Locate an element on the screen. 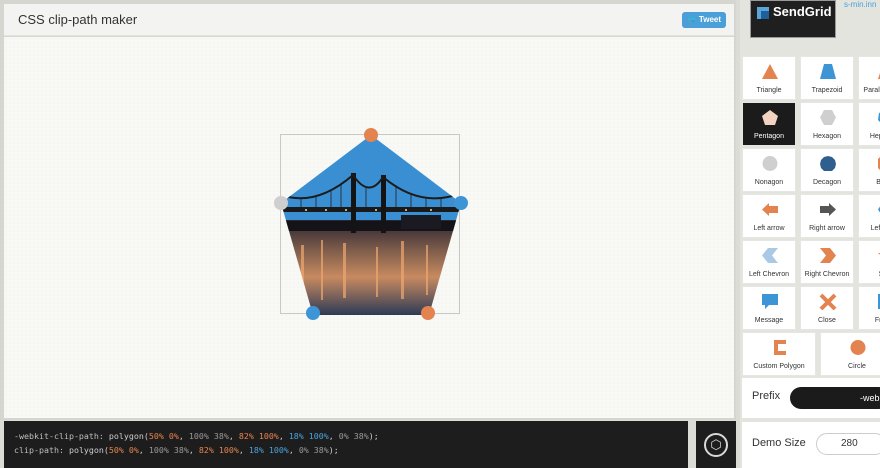 The height and width of the screenshot is (468, 880). codepen-button: ⬡ is located at coordinates (716, 444).